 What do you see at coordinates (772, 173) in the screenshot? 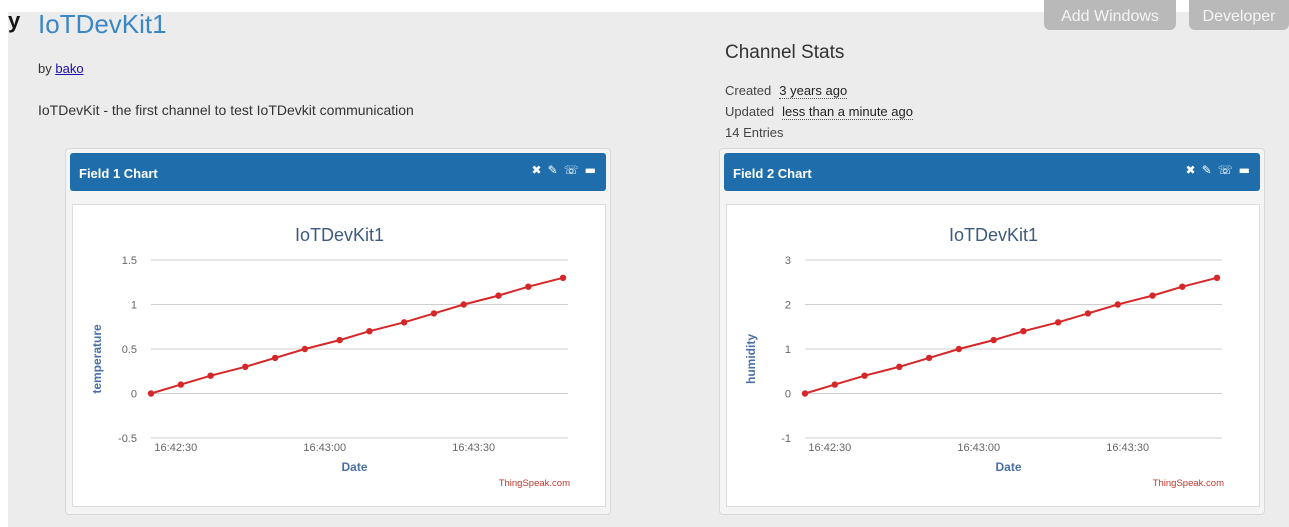
I see `panel-title: Field 2 Chart` at bounding box center [772, 173].